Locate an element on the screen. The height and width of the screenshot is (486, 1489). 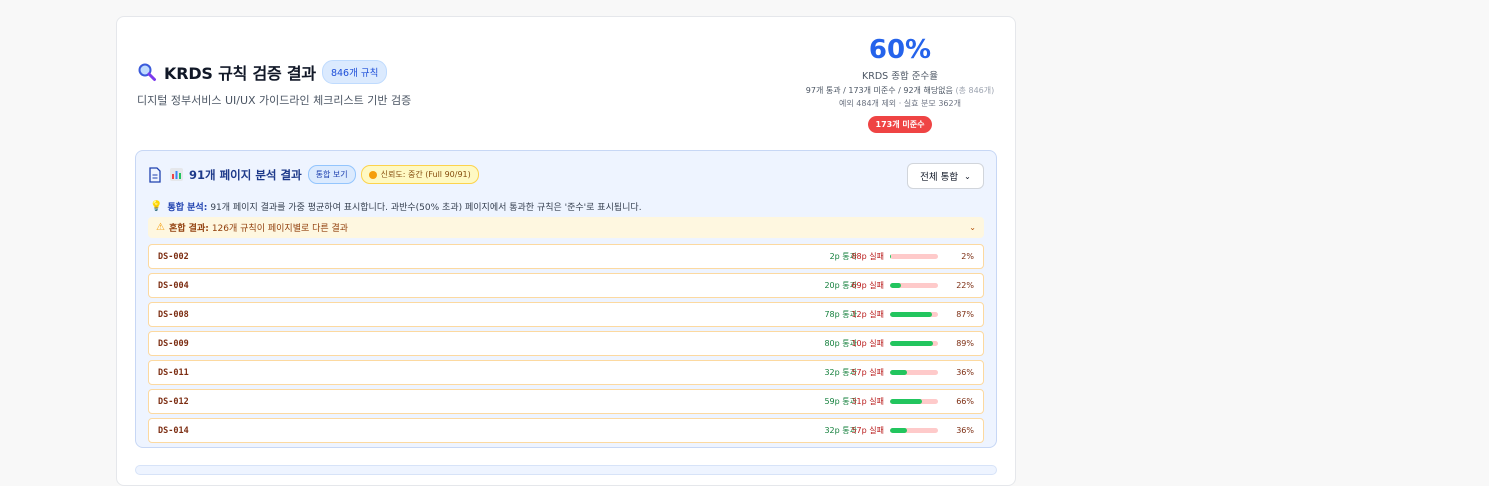
rule-id: DS-012 is located at coordinates (173, 401).